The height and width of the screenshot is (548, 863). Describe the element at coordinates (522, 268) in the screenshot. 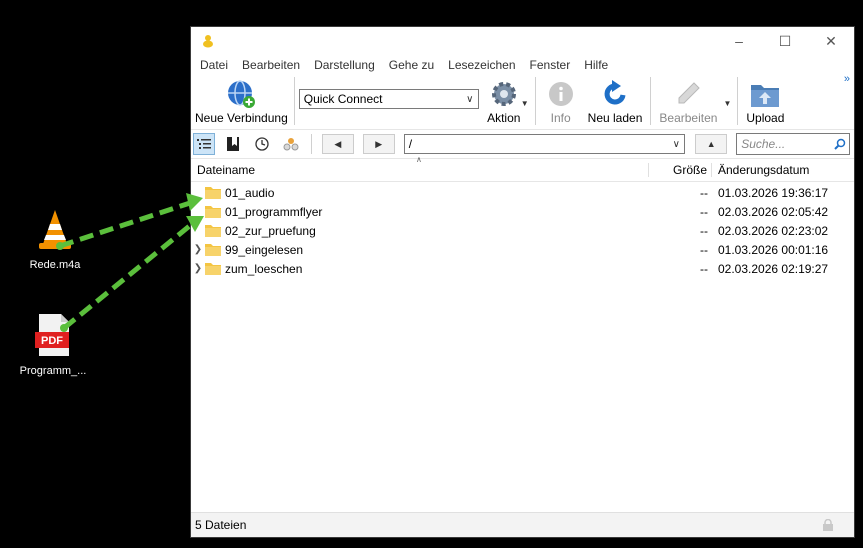

I see `file-row: ❯ zum_loeschen -- 02.03.2026 02:19:27` at that location.